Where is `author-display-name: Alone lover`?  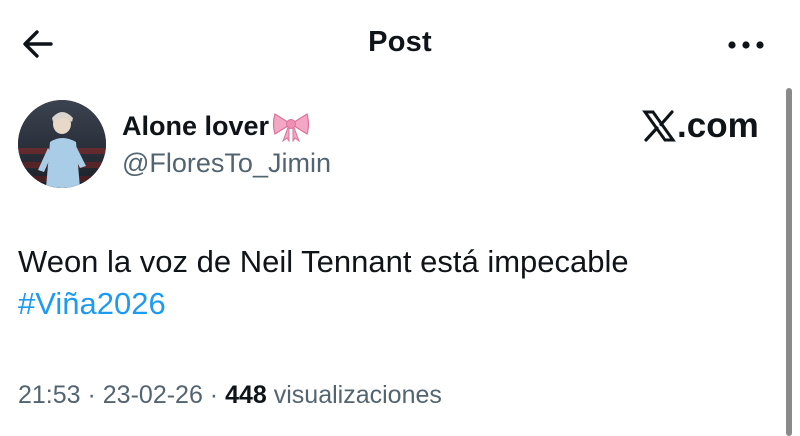 author-display-name: Alone lover is located at coordinates (195, 126).